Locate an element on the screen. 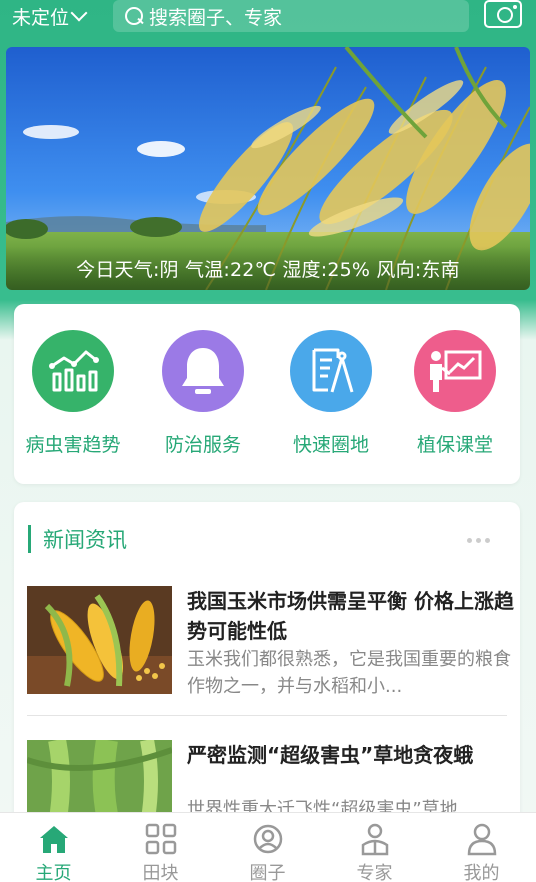 The image size is (536, 882). search-icon is located at coordinates (134, 16).